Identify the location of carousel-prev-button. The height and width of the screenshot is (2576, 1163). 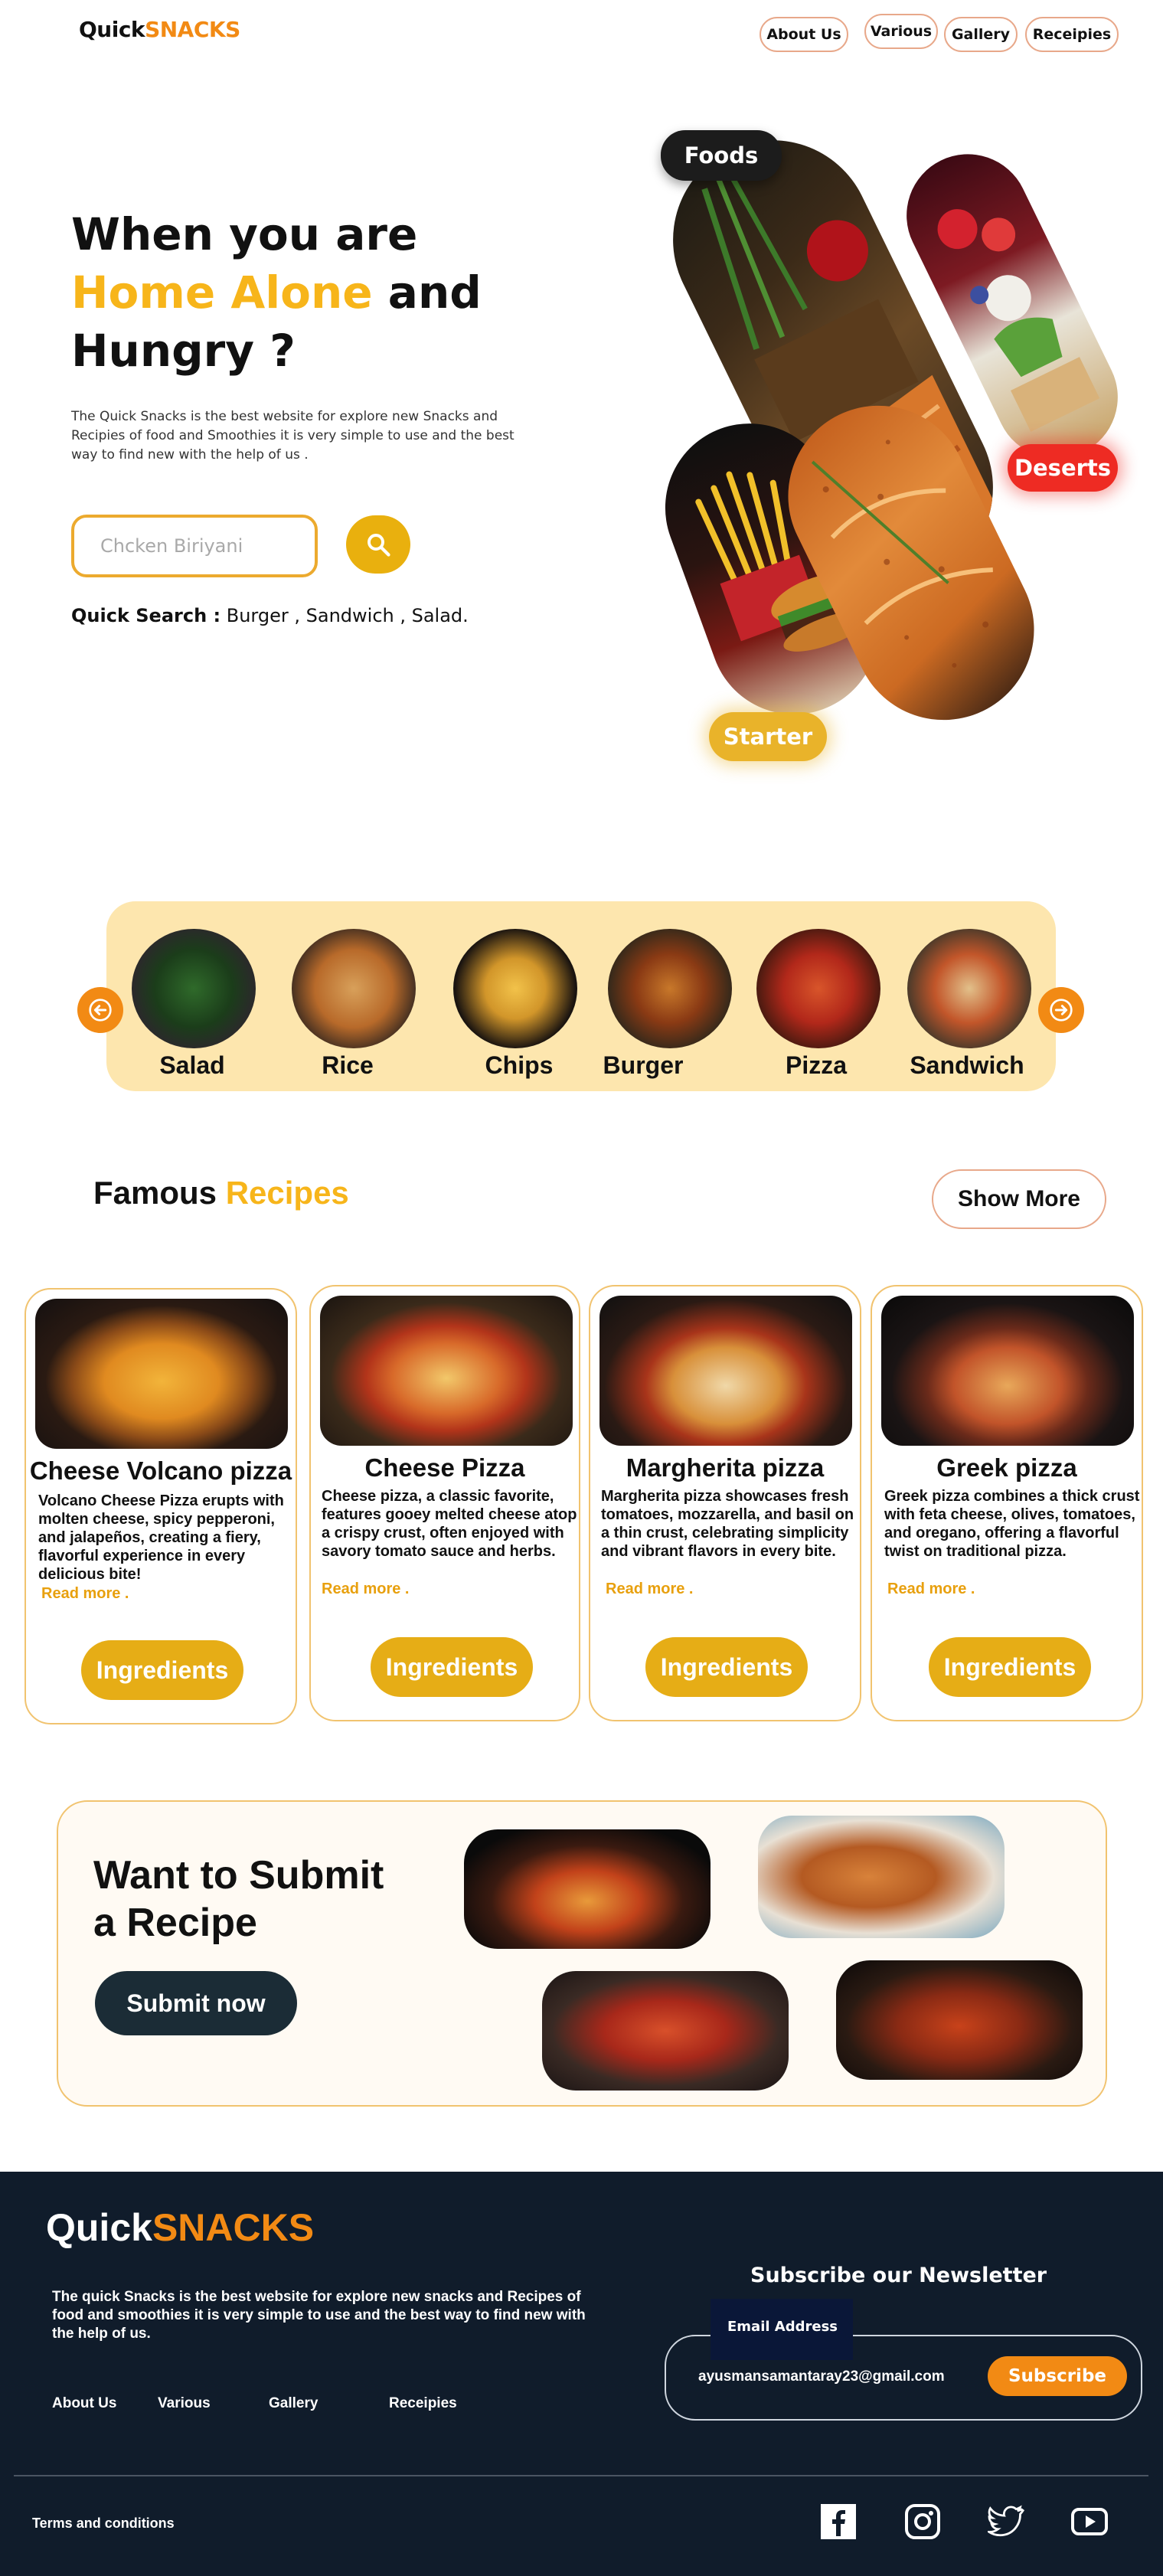
(100, 1010).